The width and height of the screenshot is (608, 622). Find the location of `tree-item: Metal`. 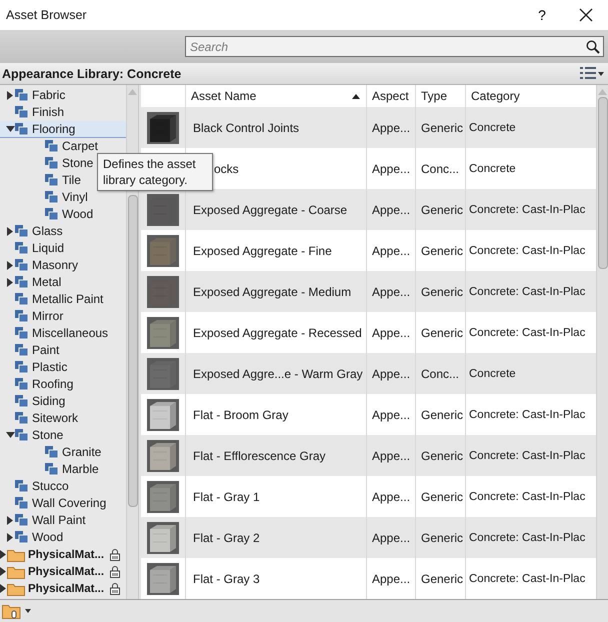

tree-item: Metal is located at coordinates (63, 282).